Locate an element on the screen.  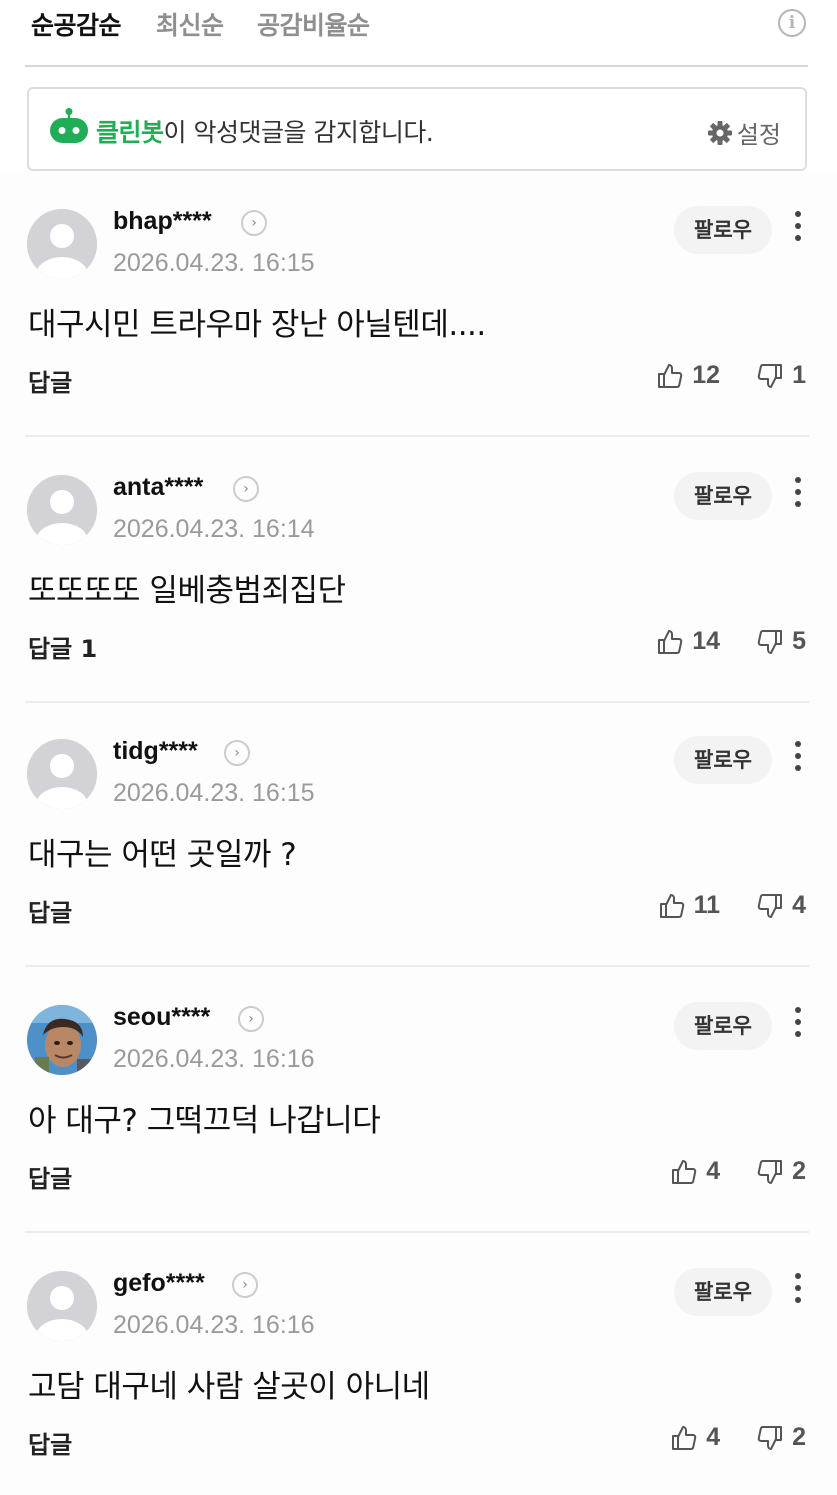
like-count: 12 is located at coordinates (706, 375).